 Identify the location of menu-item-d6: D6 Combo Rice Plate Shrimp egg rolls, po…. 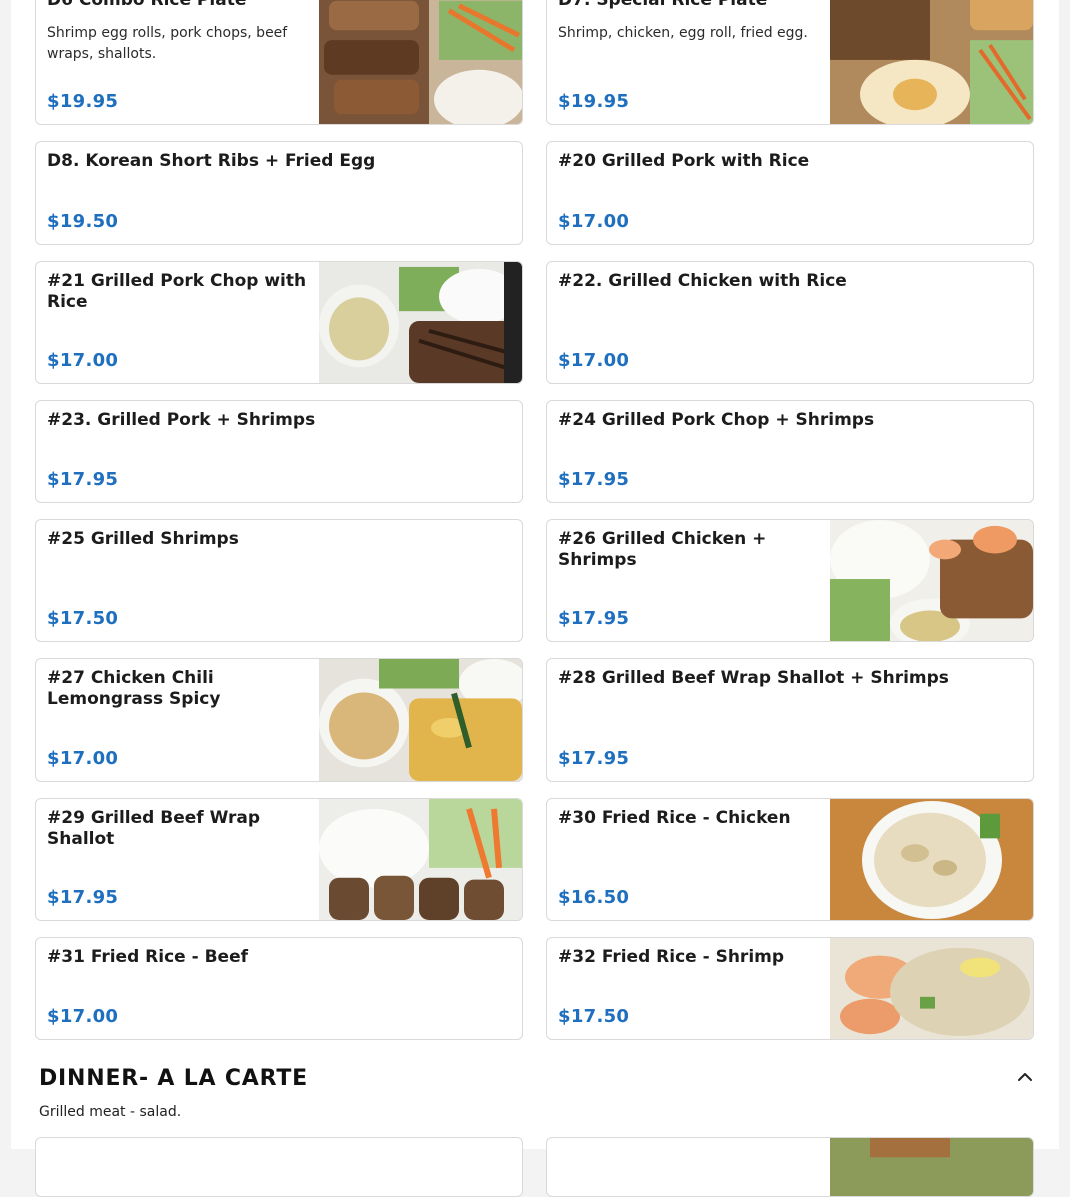
(279, 62).